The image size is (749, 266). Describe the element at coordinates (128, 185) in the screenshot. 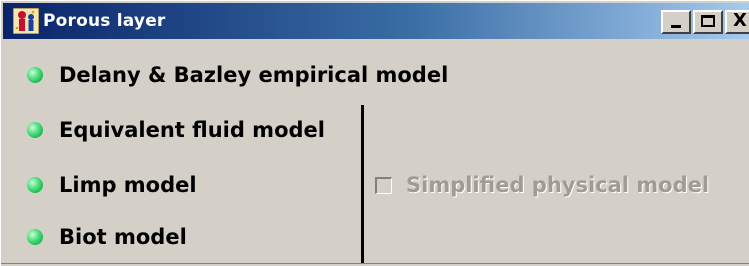

I see `radio-label: Limp model` at that location.